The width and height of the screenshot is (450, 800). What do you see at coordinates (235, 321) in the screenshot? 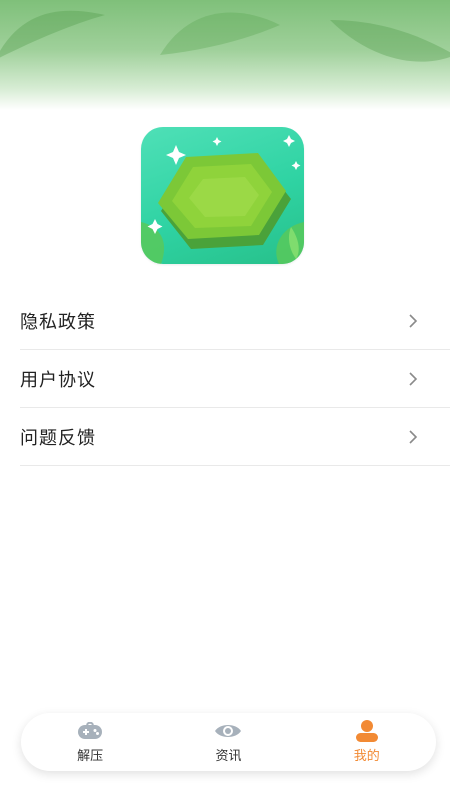
I see `menu-item-privacy-policy: 隐私政策` at bounding box center [235, 321].